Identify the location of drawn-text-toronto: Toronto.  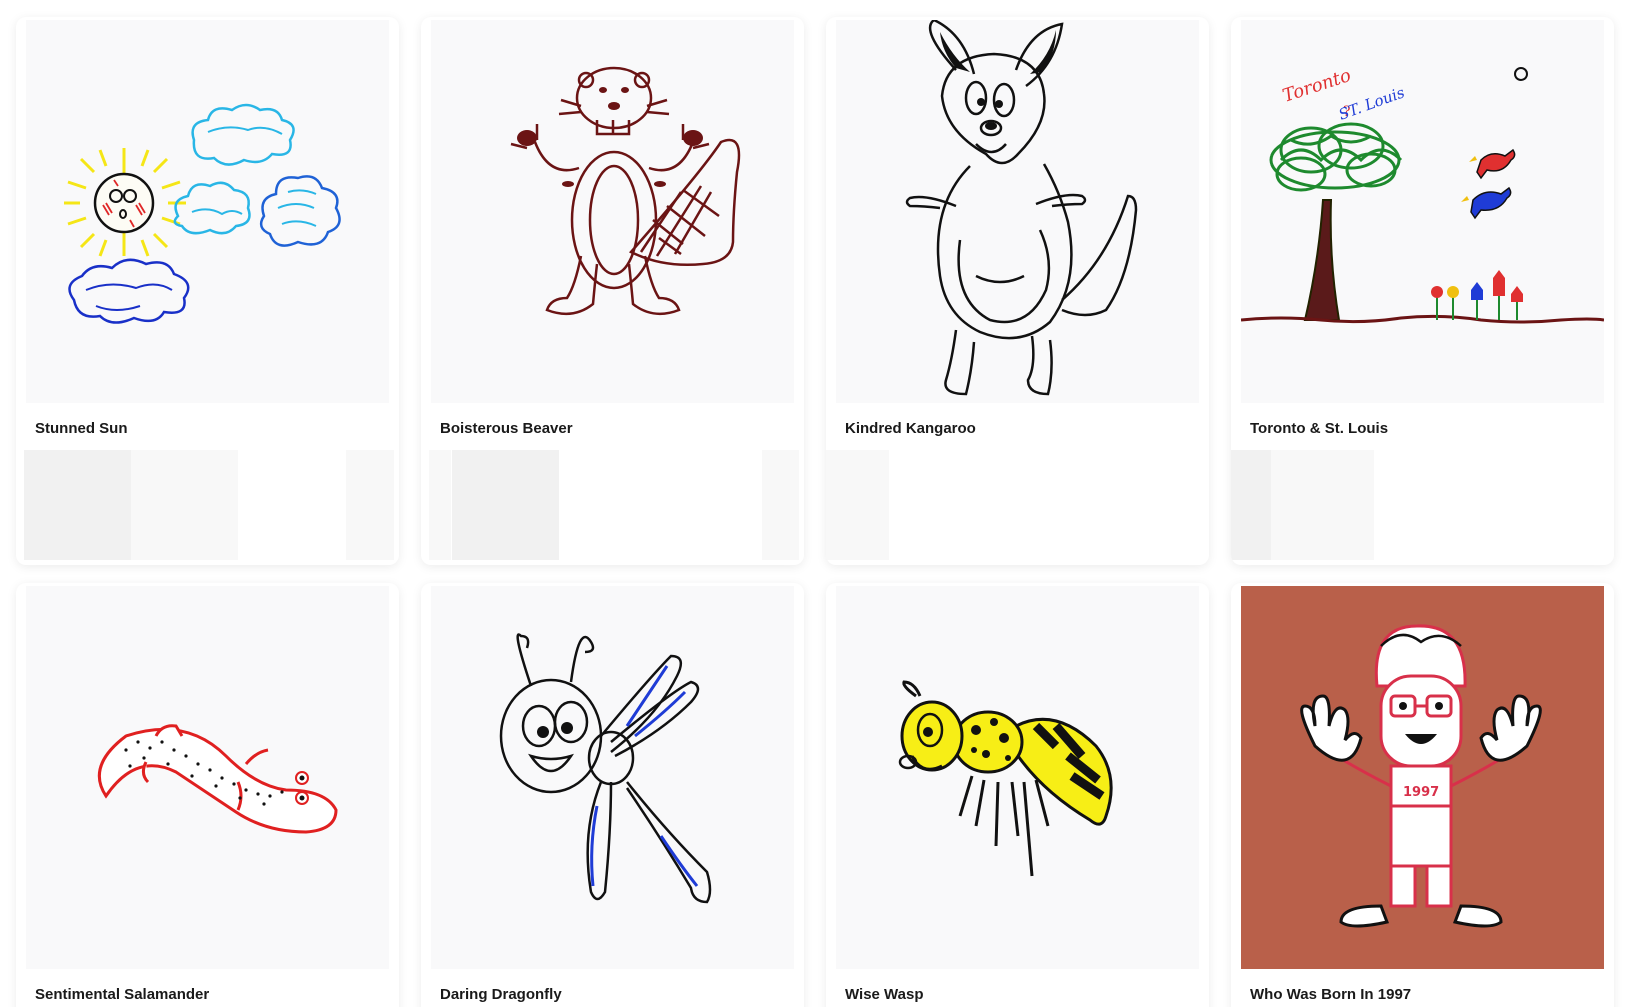
(1317, 86).